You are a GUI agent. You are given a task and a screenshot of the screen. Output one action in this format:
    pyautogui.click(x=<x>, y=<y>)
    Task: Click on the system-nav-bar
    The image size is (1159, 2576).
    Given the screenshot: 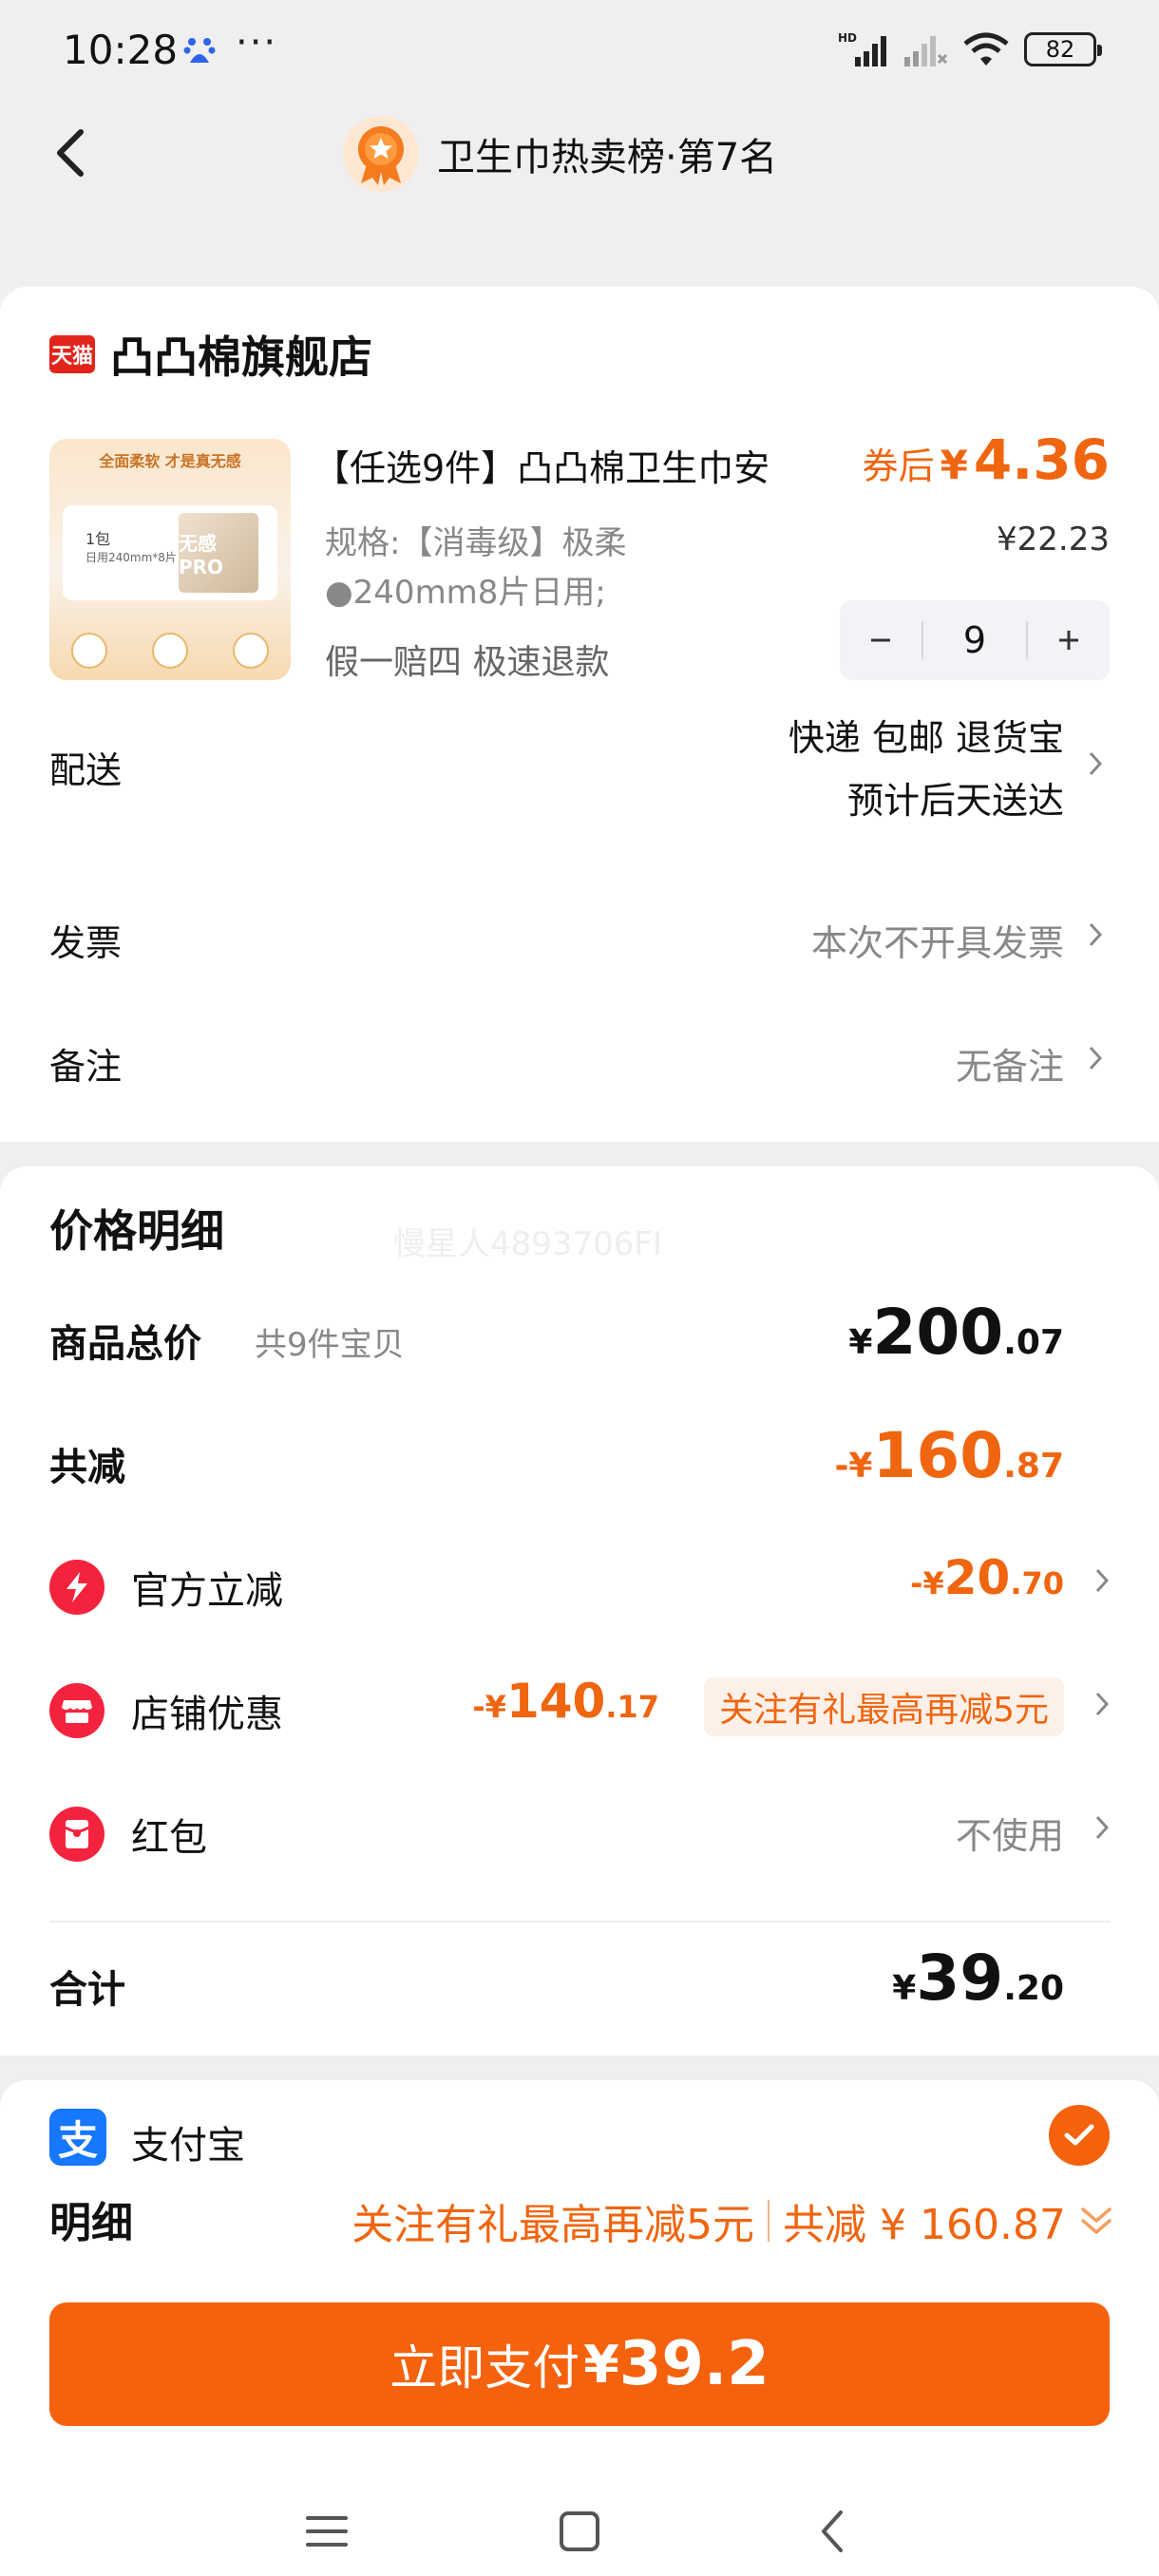 What is the action you would take?
    pyautogui.click(x=579, y=2532)
    